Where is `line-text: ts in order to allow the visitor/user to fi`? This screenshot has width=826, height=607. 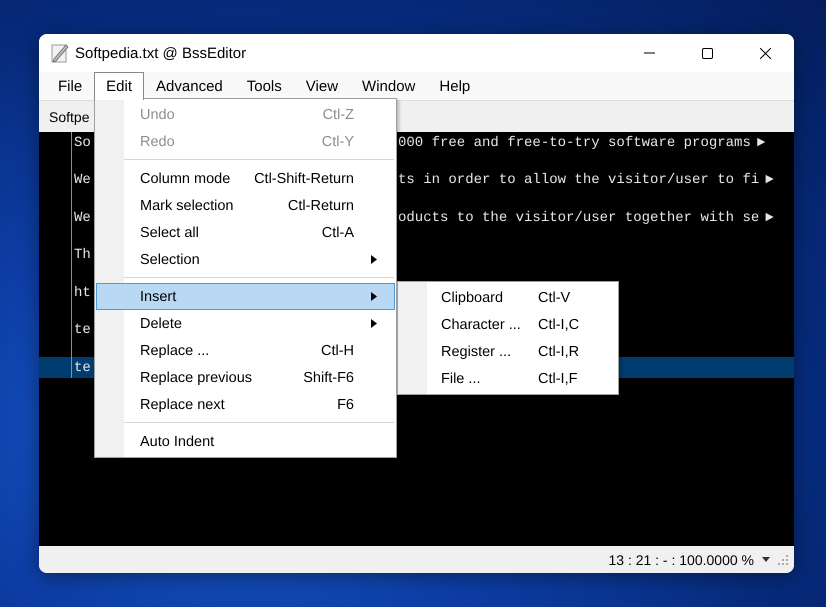
line-text: ts in order to allow the visitor/user to fi is located at coordinates (579, 180).